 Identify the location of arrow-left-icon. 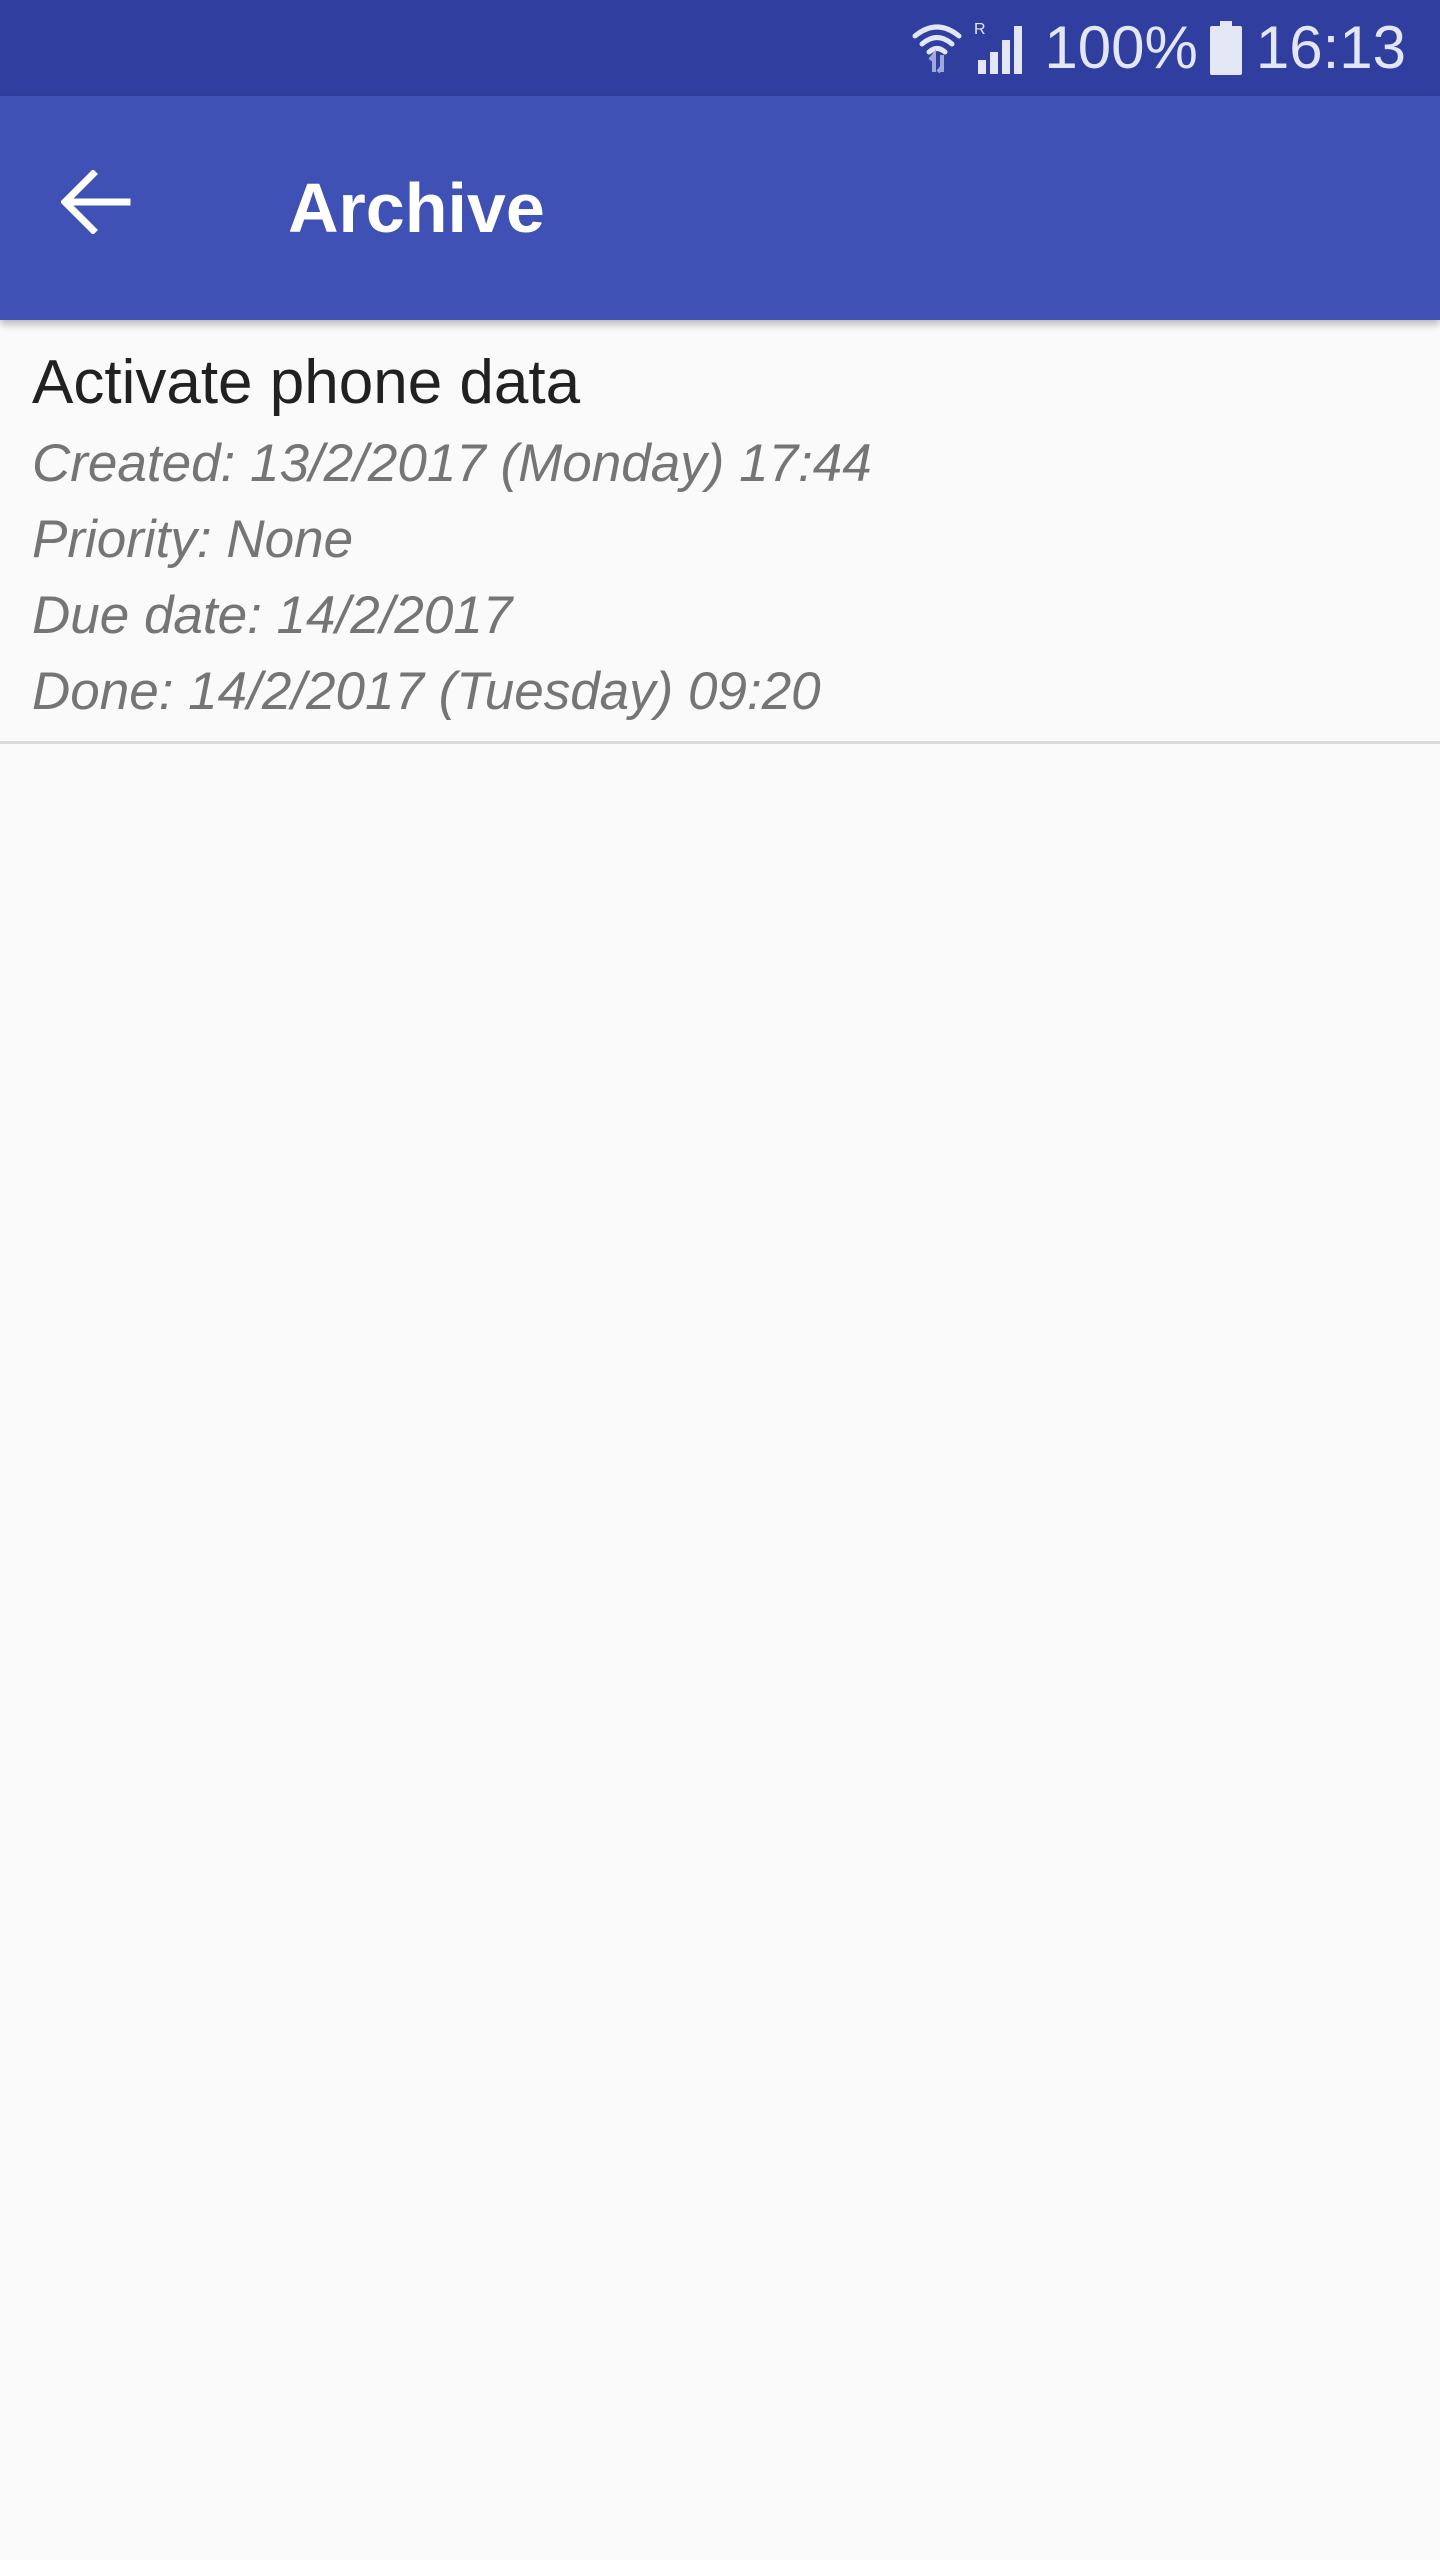
(95, 203).